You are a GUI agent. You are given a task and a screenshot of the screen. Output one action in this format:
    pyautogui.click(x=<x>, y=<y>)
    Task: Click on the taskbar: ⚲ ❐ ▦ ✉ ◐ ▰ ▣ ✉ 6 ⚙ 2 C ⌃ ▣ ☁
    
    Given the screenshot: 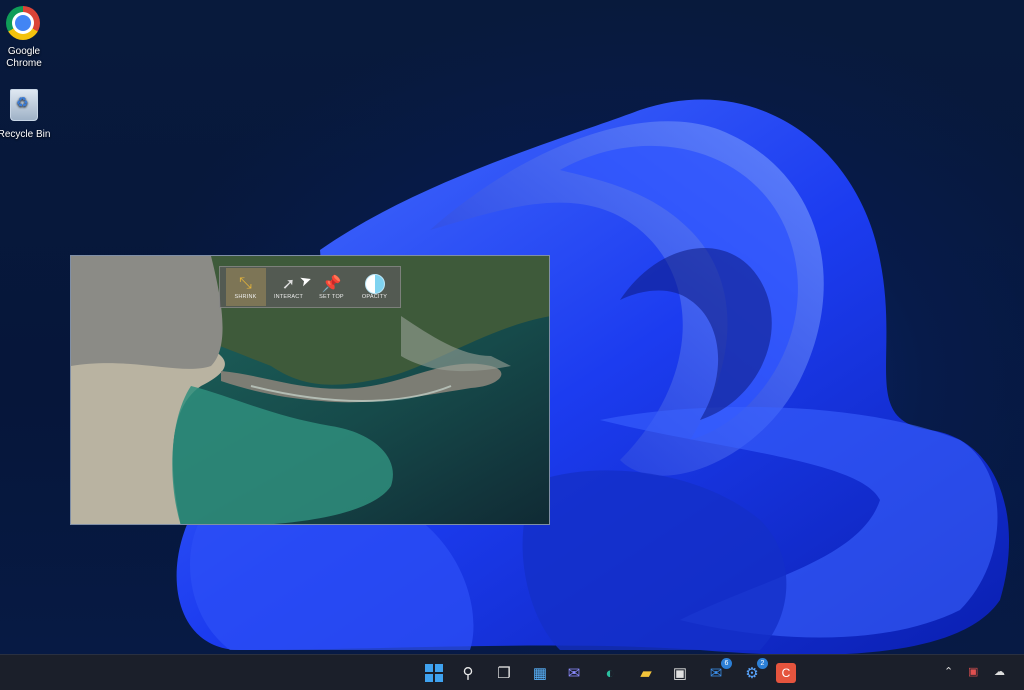 What is the action you would take?
    pyautogui.click(x=512, y=672)
    